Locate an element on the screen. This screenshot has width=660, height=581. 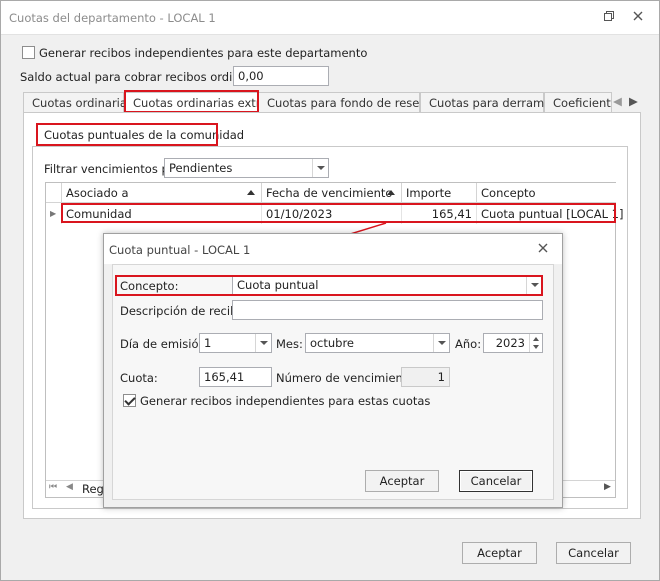
balance-input: 0,00 is located at coordinates (281, 76).